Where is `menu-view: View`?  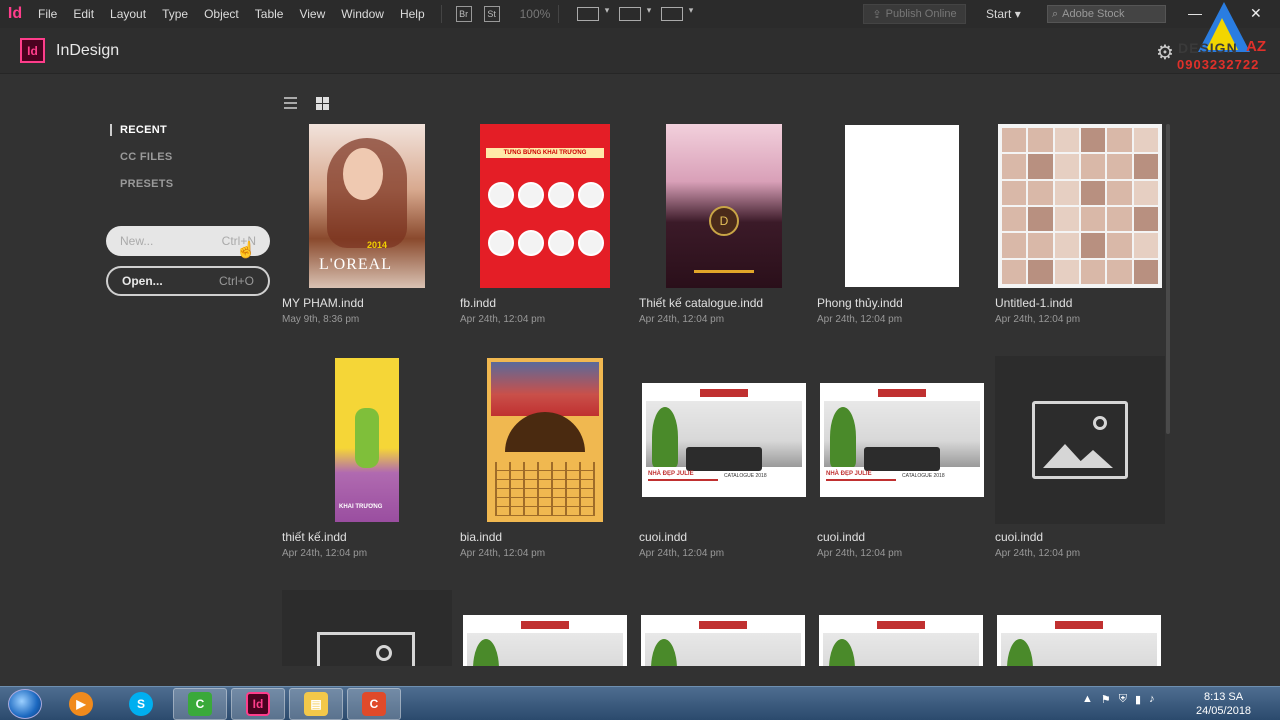 menu-view: View is located at coordinates (312, 14).